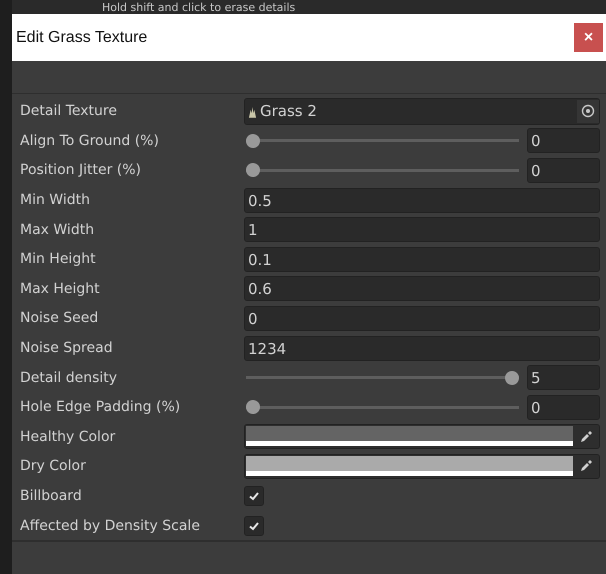 The width and height of the screenshot is (606, 574). I want to click on field-label: Align To Ground (%), so click(90, 140).